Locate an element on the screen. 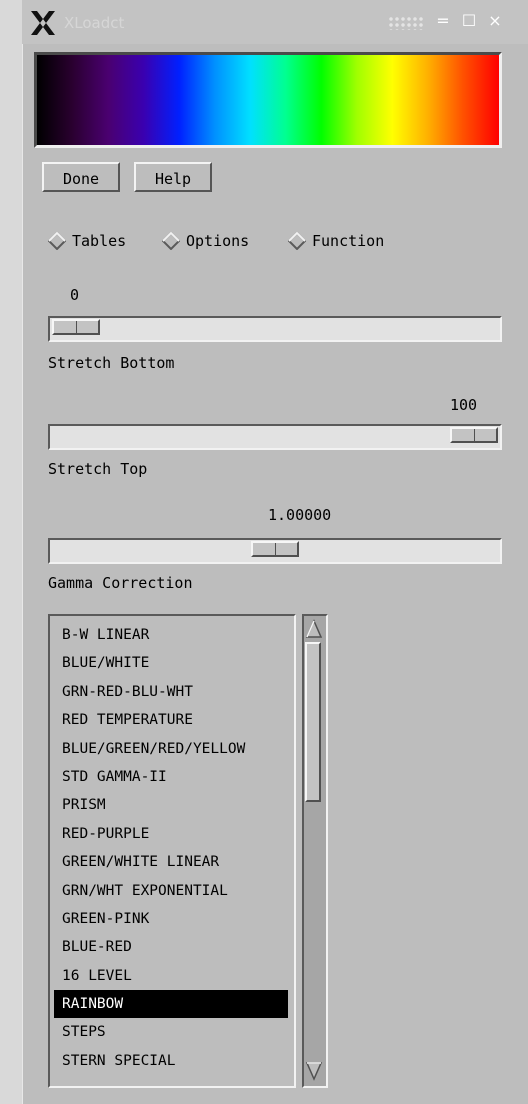 The image size is (528, 1104). radio-tables-label: Tables is located at coordinates (99, 241).